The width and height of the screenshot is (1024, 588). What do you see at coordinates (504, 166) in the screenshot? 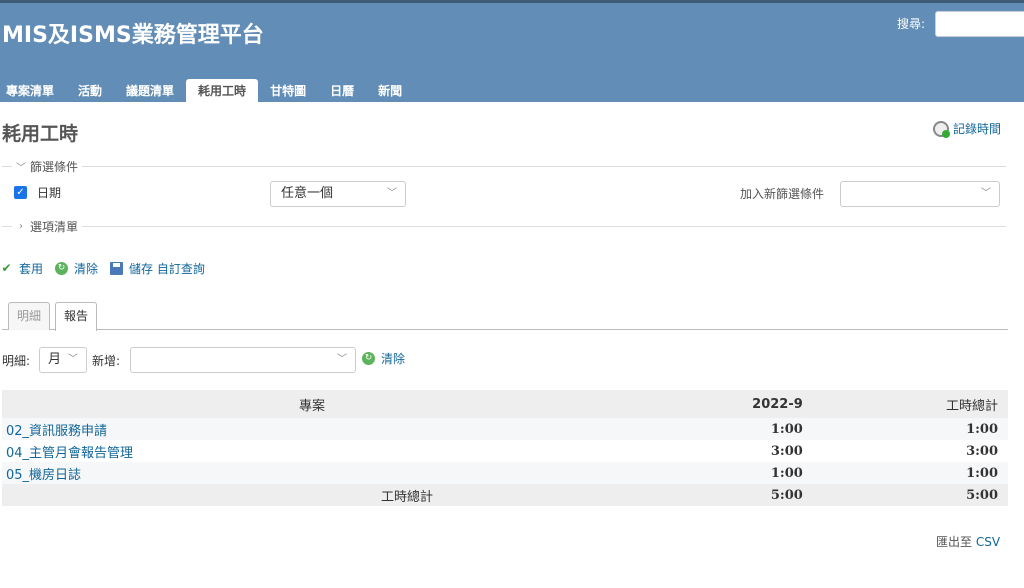
I see `filters-divider` at bounding box center [504, 166].